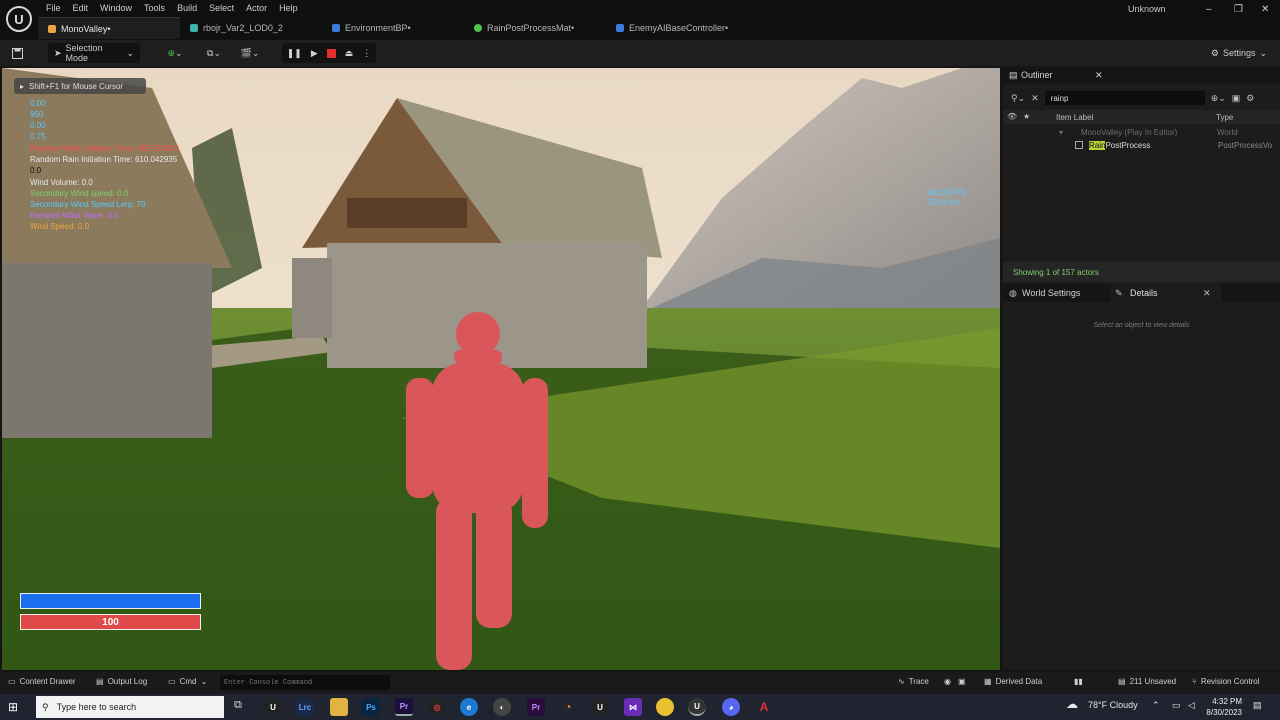 This screenshot has width=1280, height=720. Describe the element at coordinates (731, 707) in the screenshot. I see `discord-app-icon: ◕` at that location.